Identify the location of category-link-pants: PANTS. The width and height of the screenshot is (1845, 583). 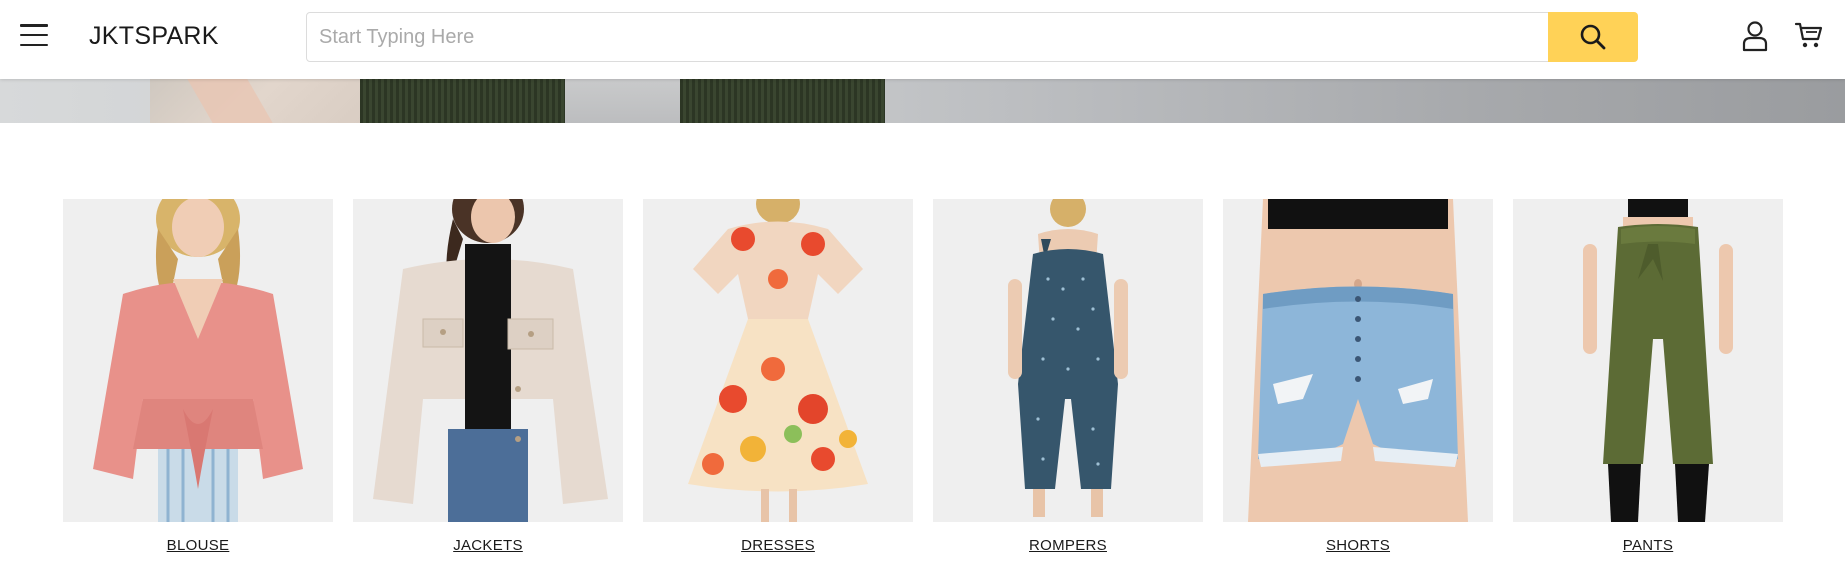
(1648, 545).